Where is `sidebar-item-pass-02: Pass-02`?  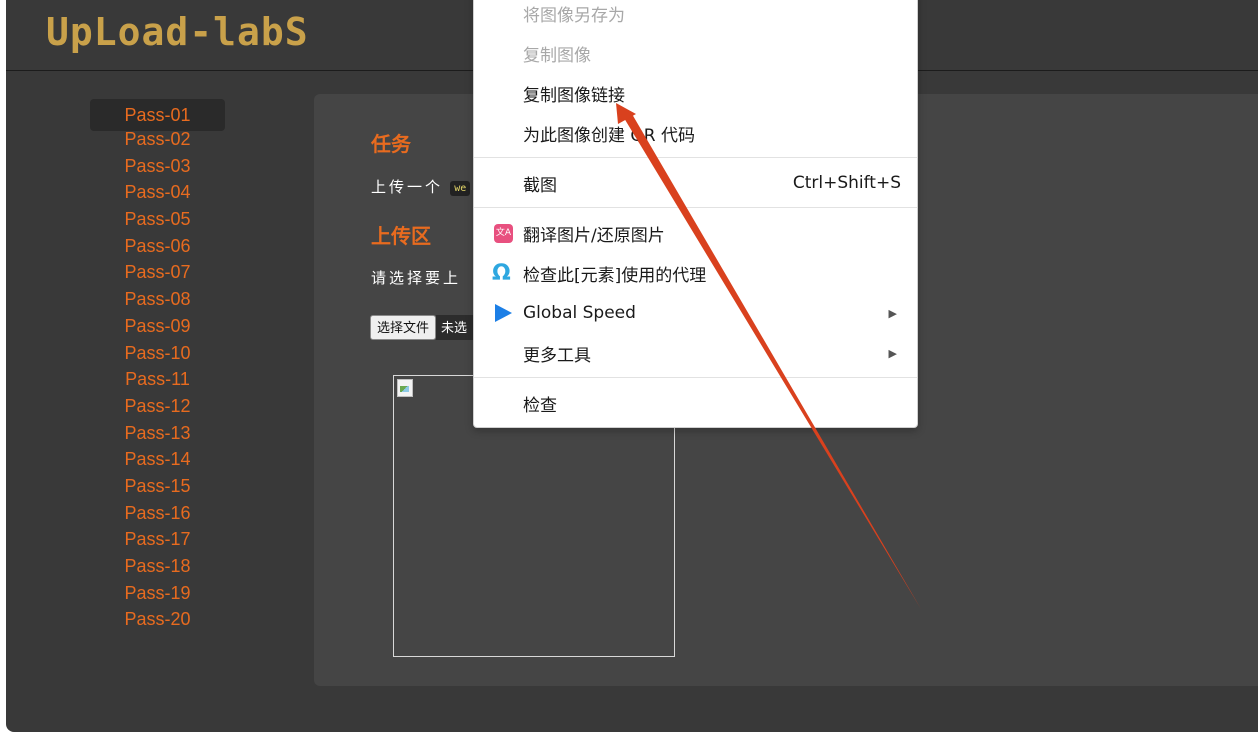 sidebar-item-pass-02: Pass-02 is located at coordinates (157, 139).